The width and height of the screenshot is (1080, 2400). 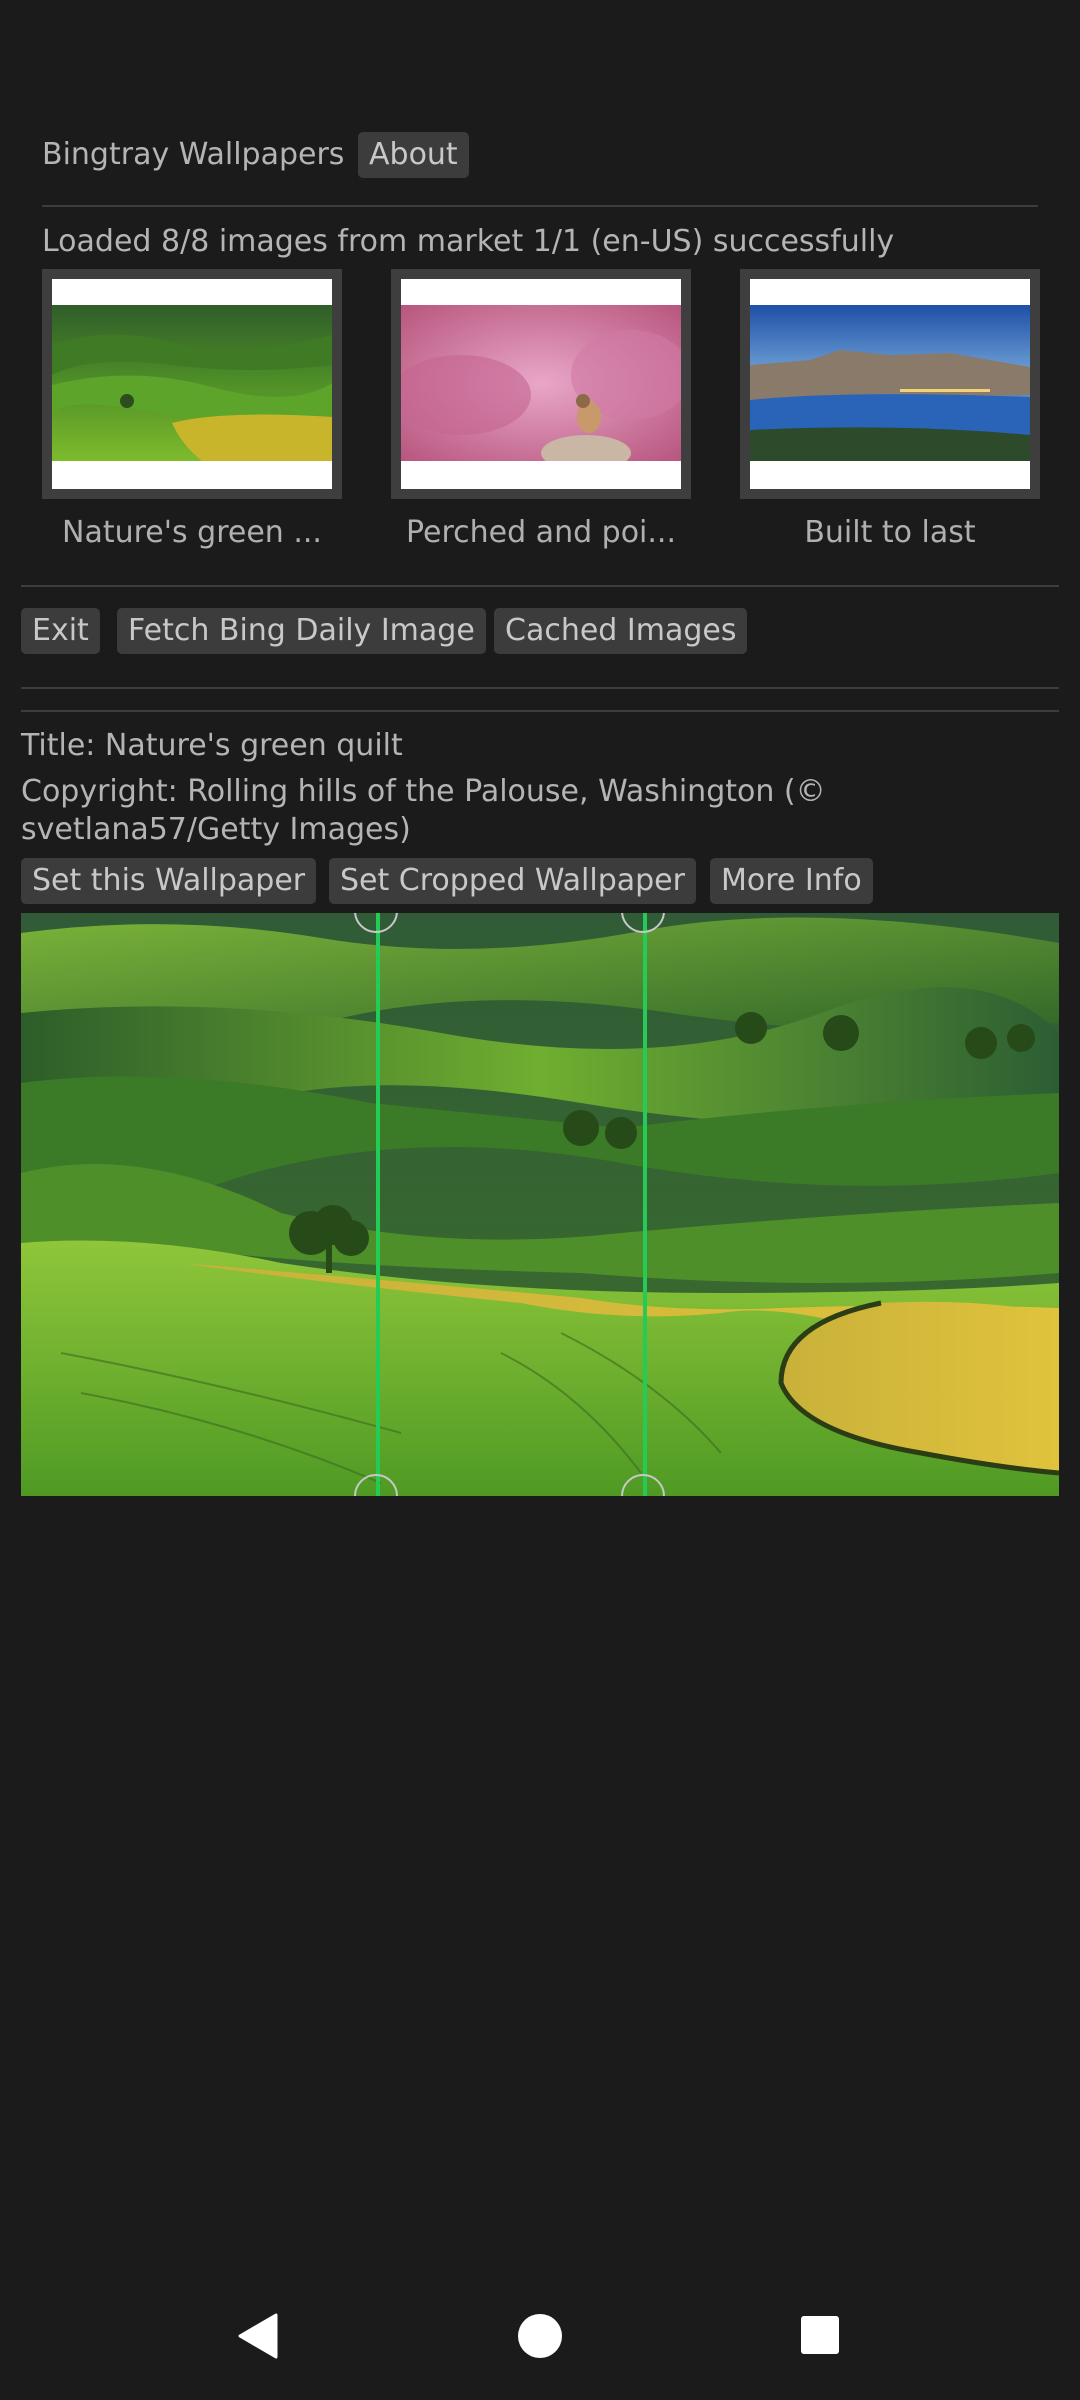 I want to click on wallpaper-title: Title: Nature's green quilt, so click(x=212, y=745).